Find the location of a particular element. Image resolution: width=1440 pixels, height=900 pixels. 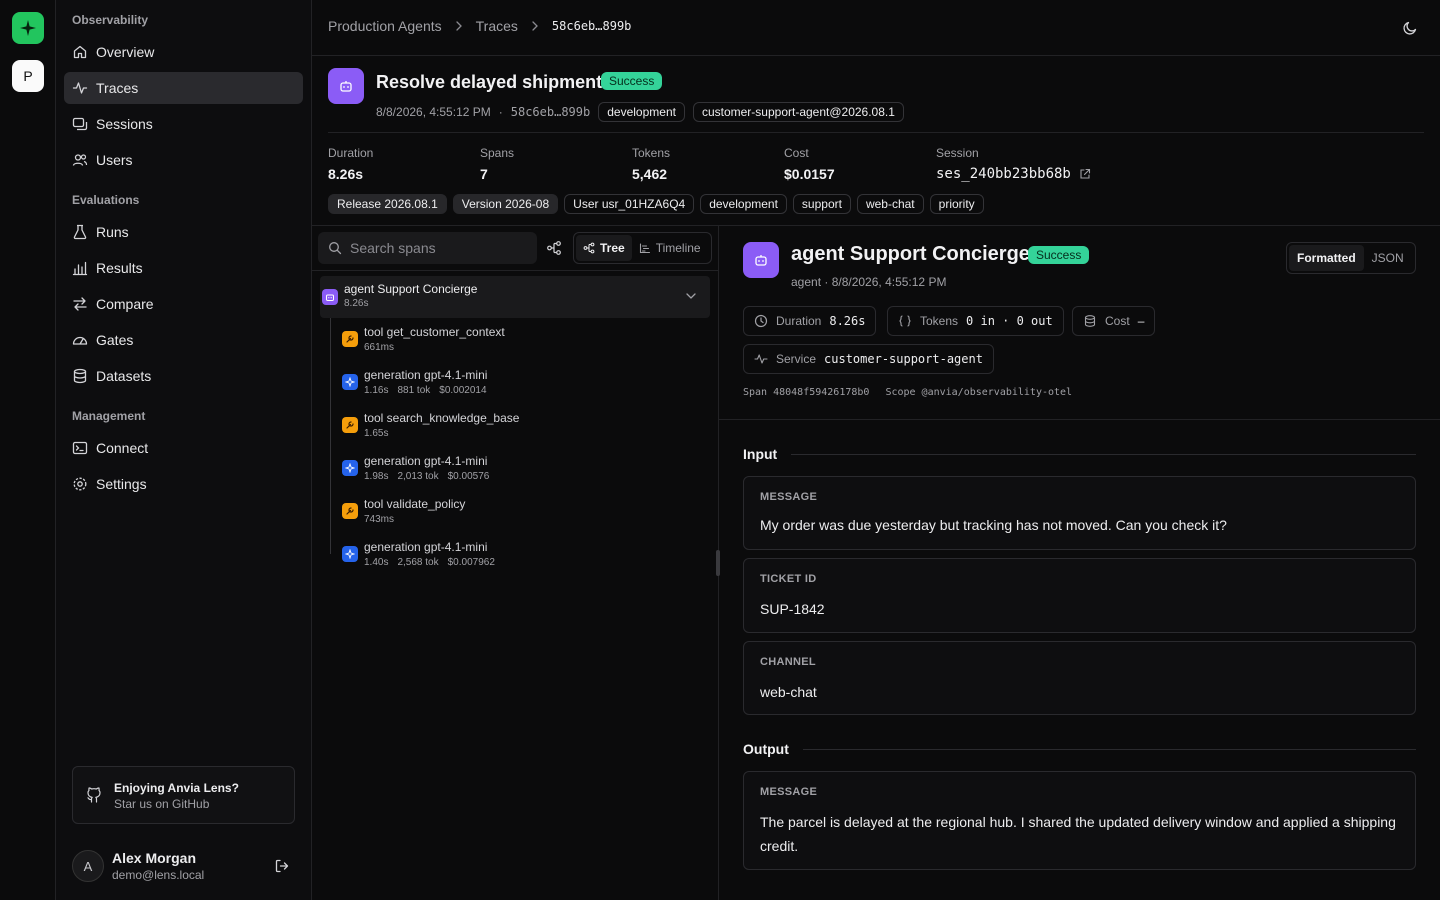

span-name: tool get_customer_context is located at coordinates (434, 332).